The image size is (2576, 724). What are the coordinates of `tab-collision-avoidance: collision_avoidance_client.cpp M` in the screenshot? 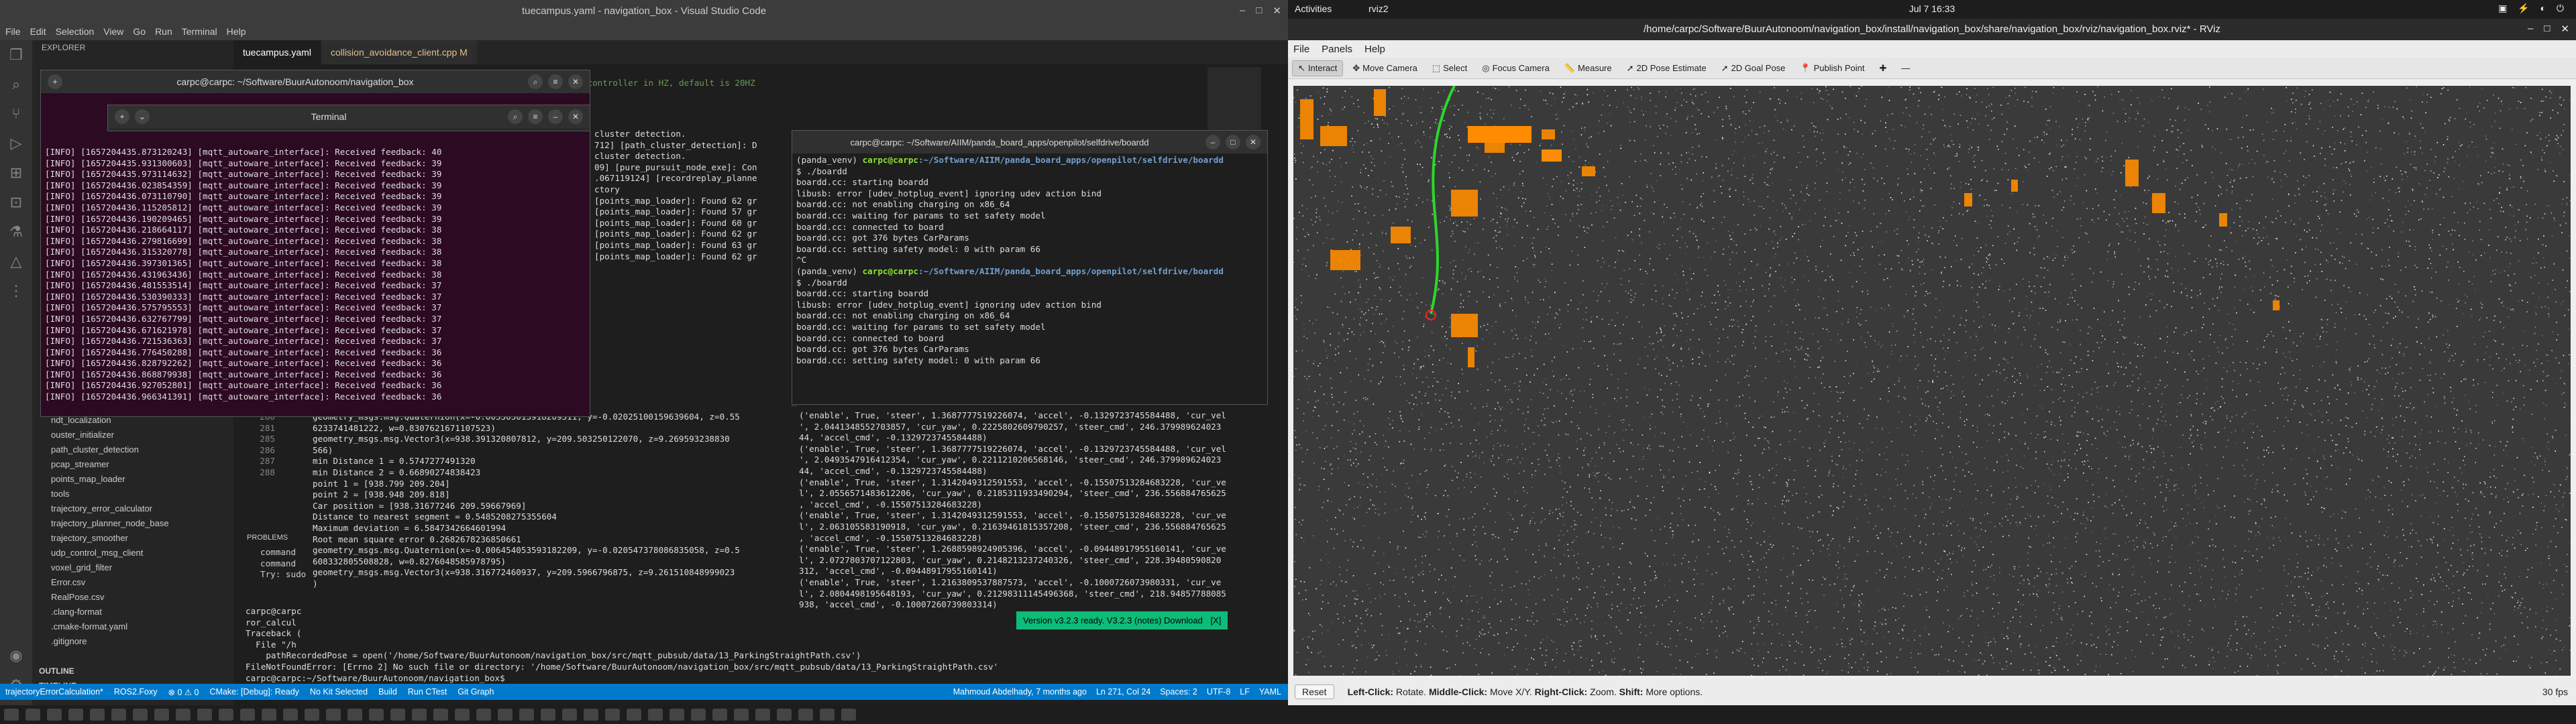 It's located at (399, 52).